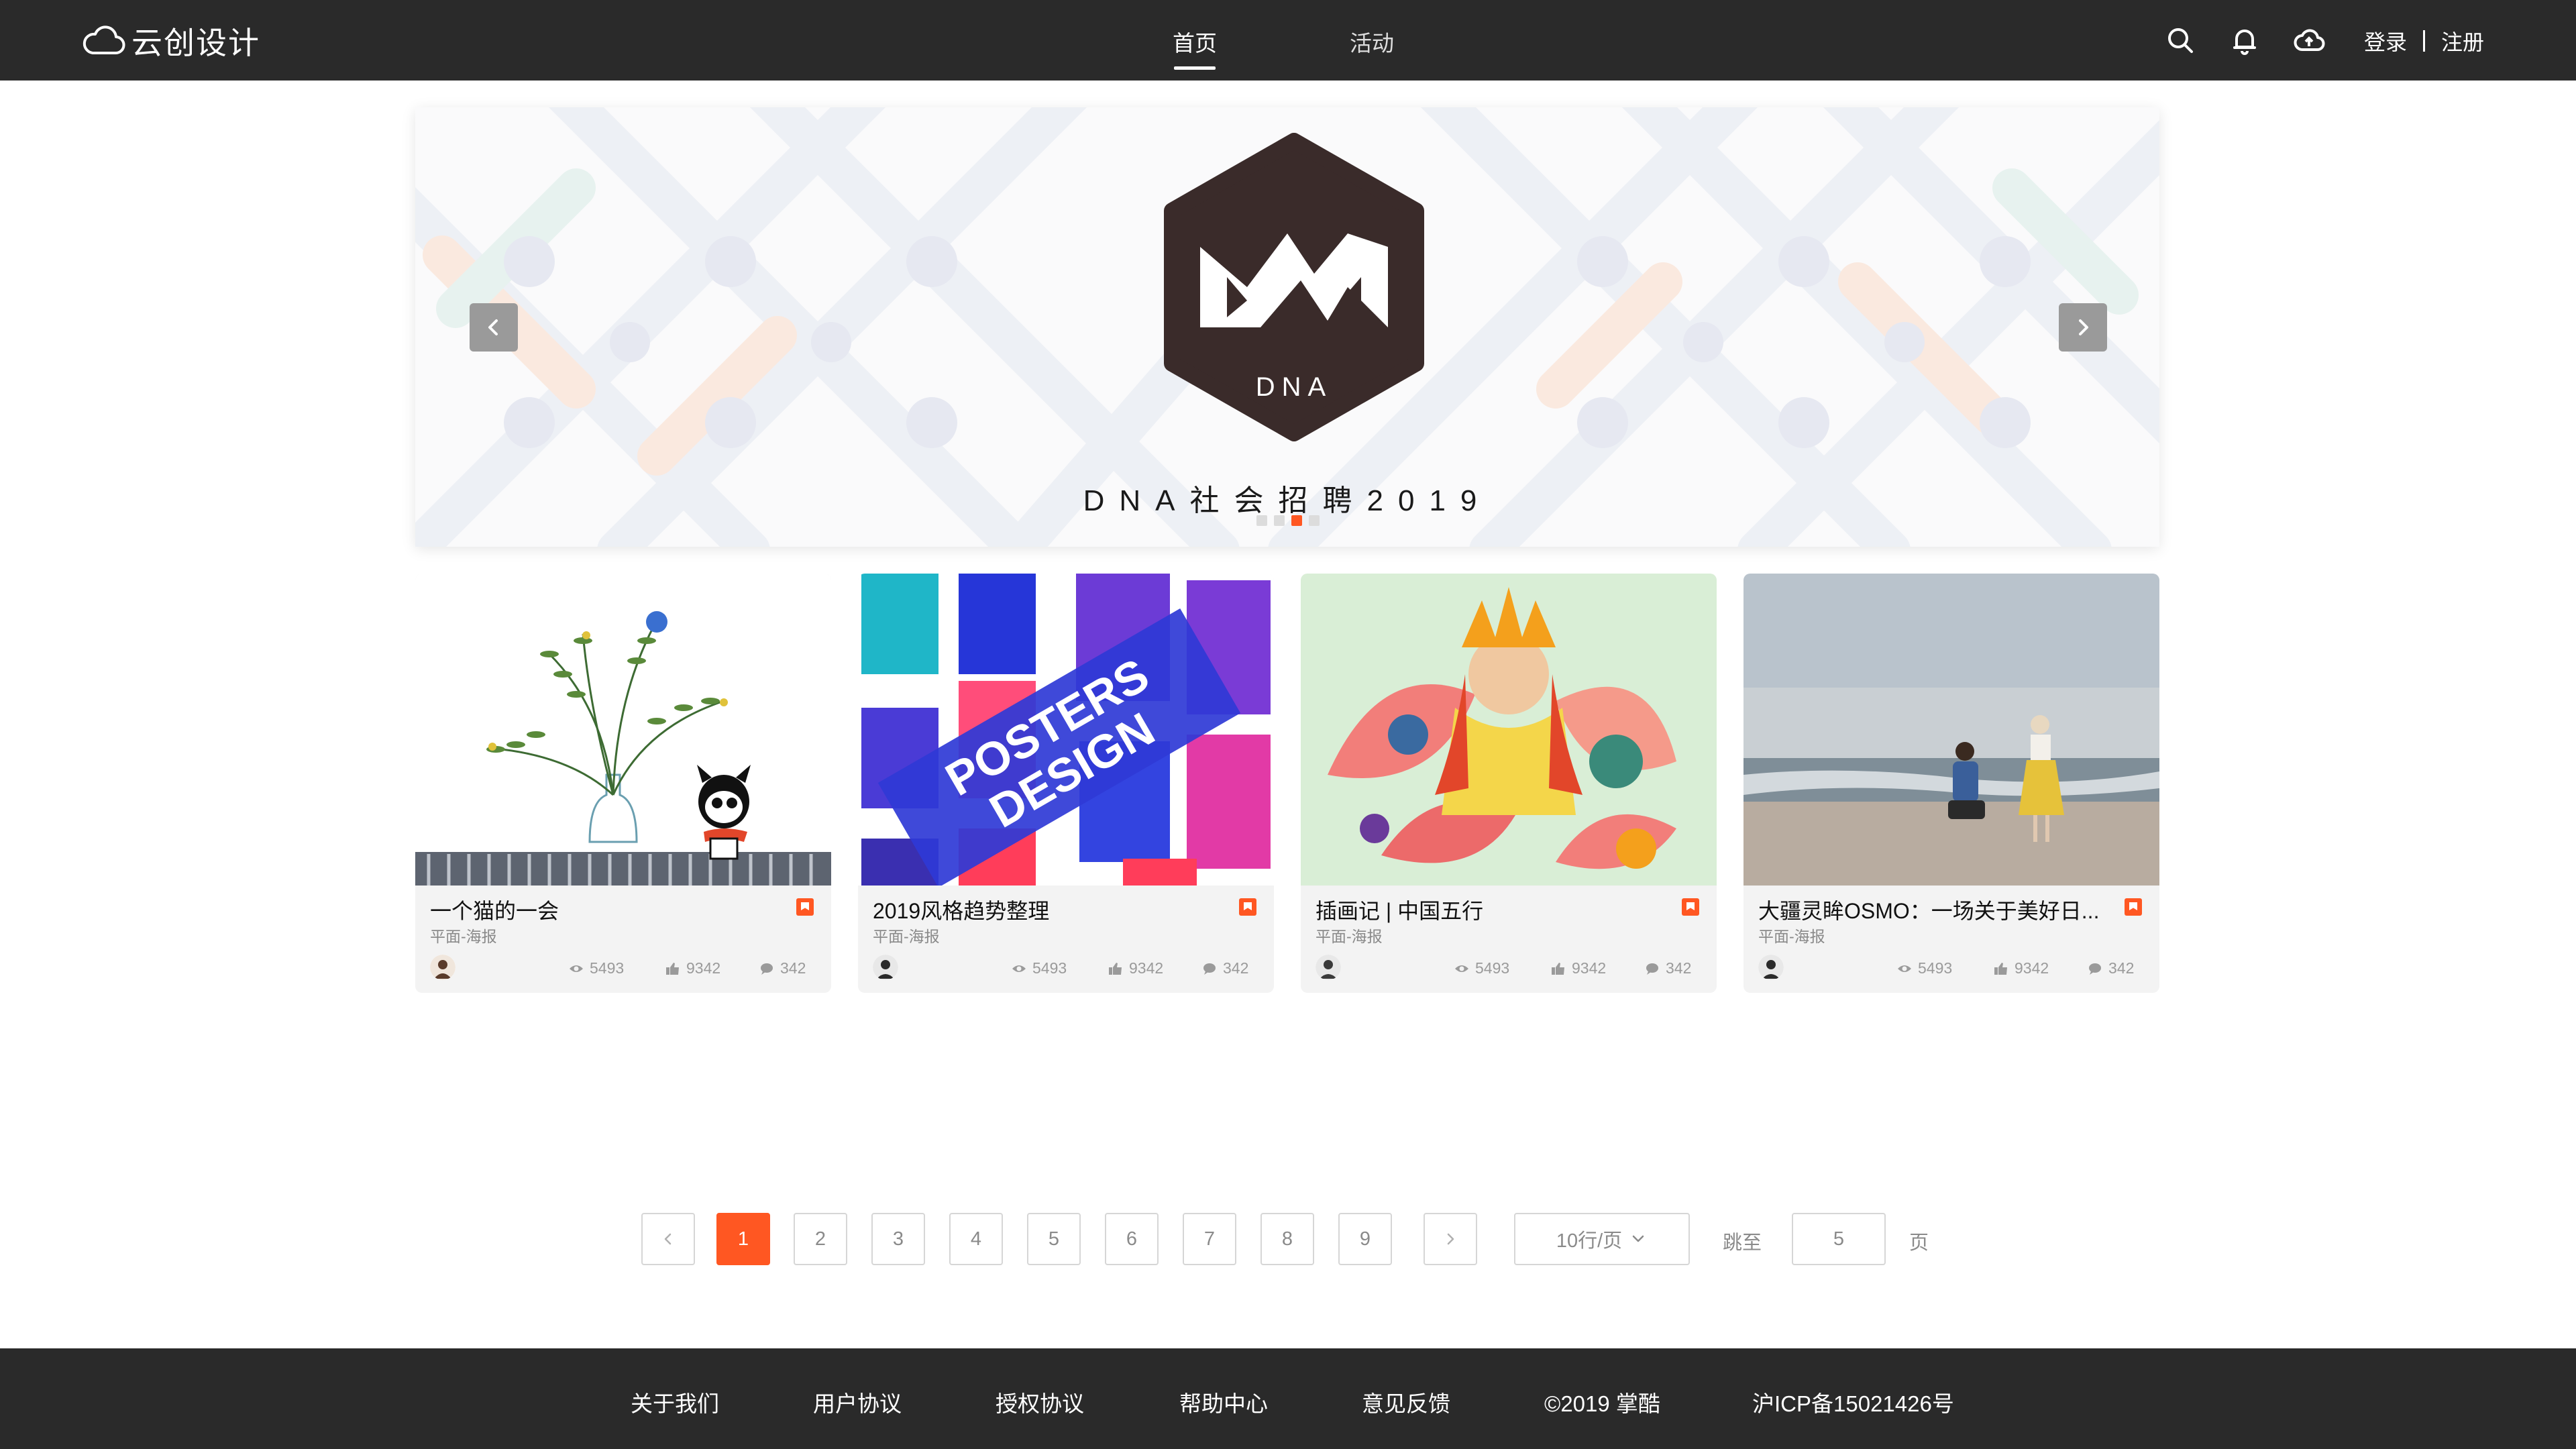 This screenshot has height=1449, width=2576. Describe the element at coordinates (1839, 1239) in the screenshot. I see `jump-page-input: 5` at that location.